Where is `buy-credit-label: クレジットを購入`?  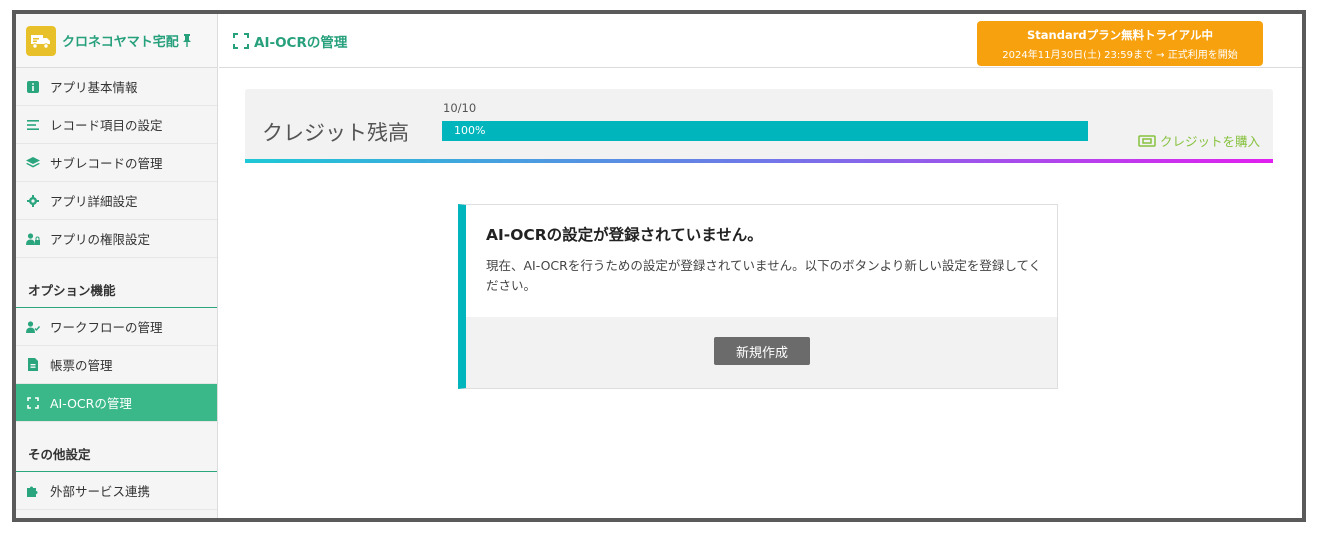 buy-credit-label: クレジットを購入 is located at coordinates (1209, 141).